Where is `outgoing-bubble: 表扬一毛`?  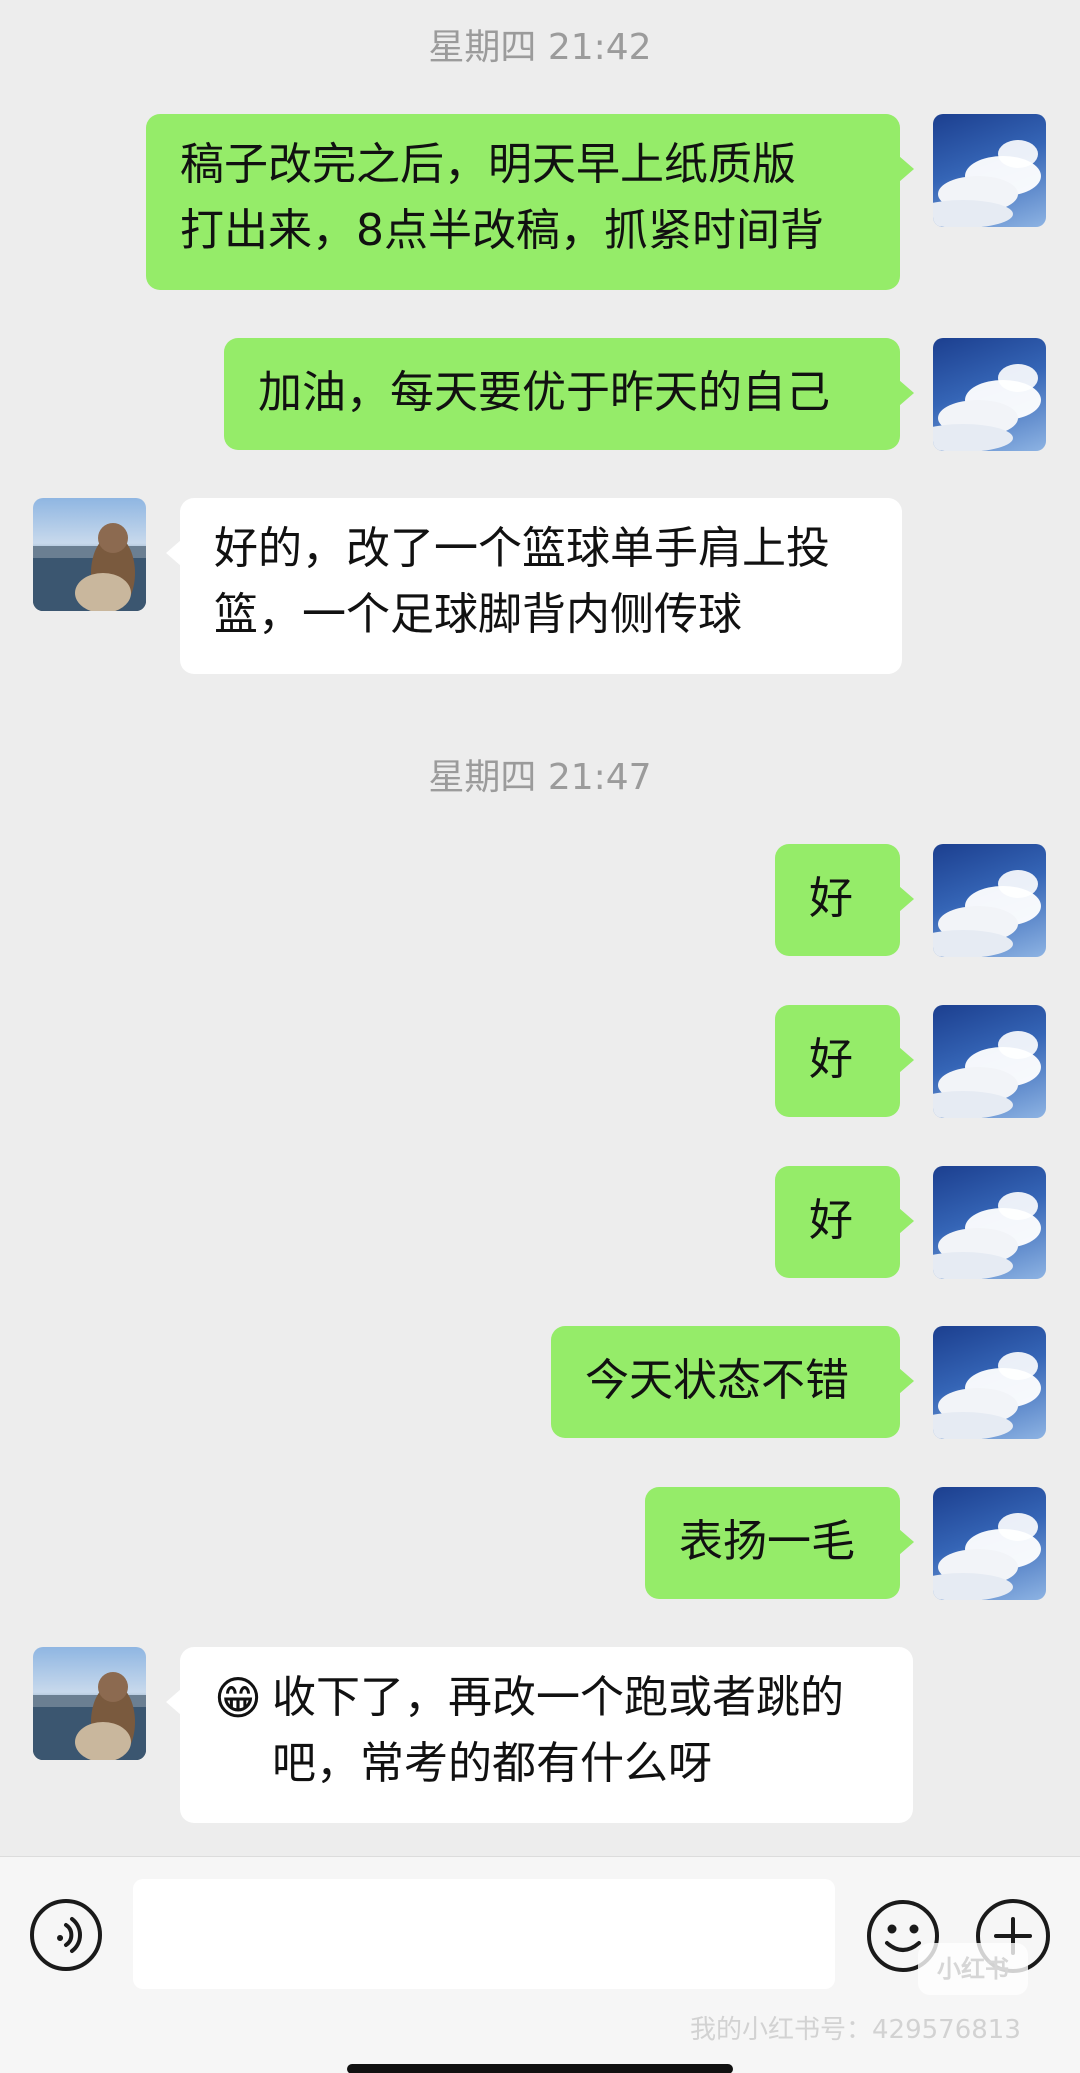
outgoing-bubble: 表扬一毛 is located at coordinates (779, 1543).